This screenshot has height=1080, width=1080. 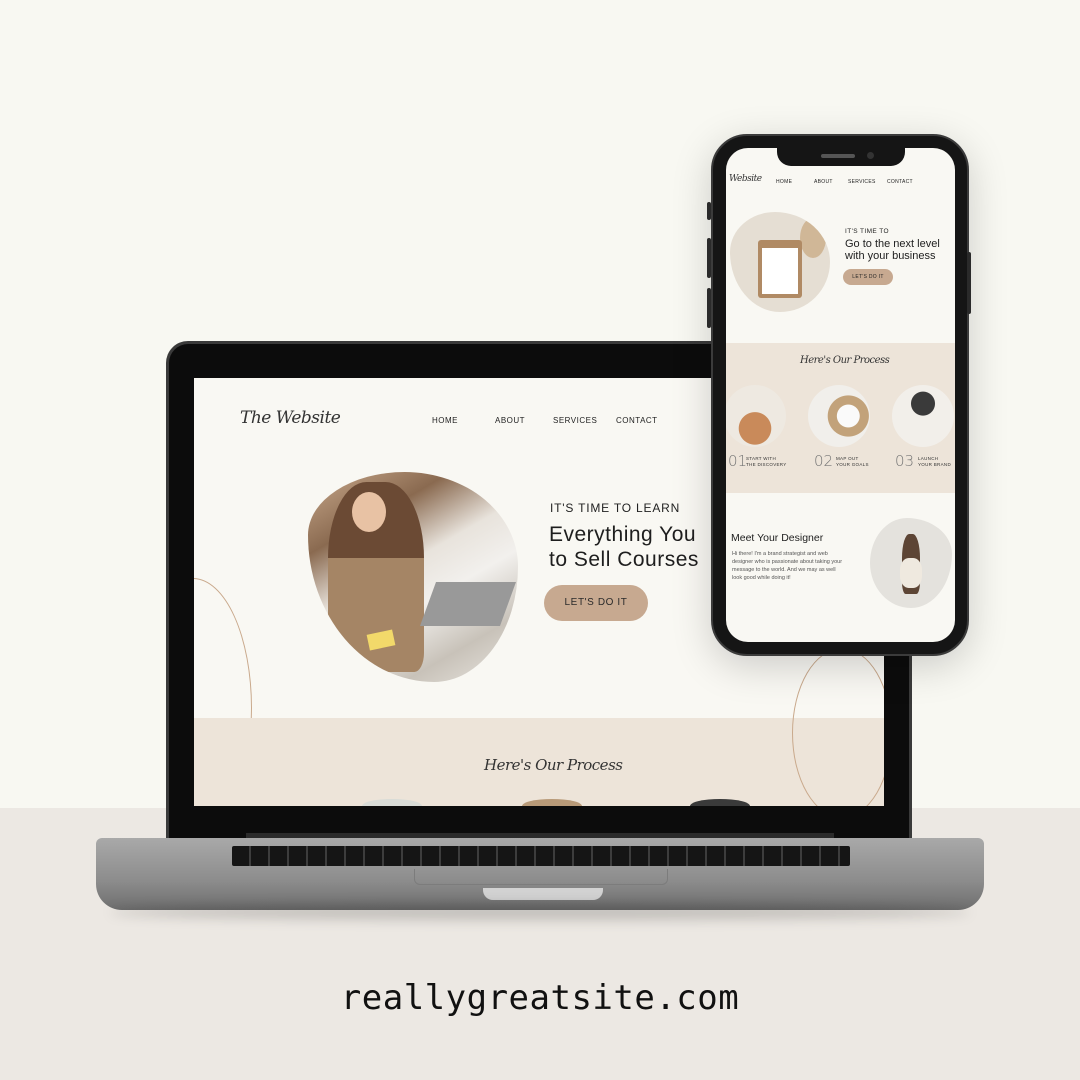 I want to click on mobile-nav-services: SERVICES, so click(x=862, y=182).